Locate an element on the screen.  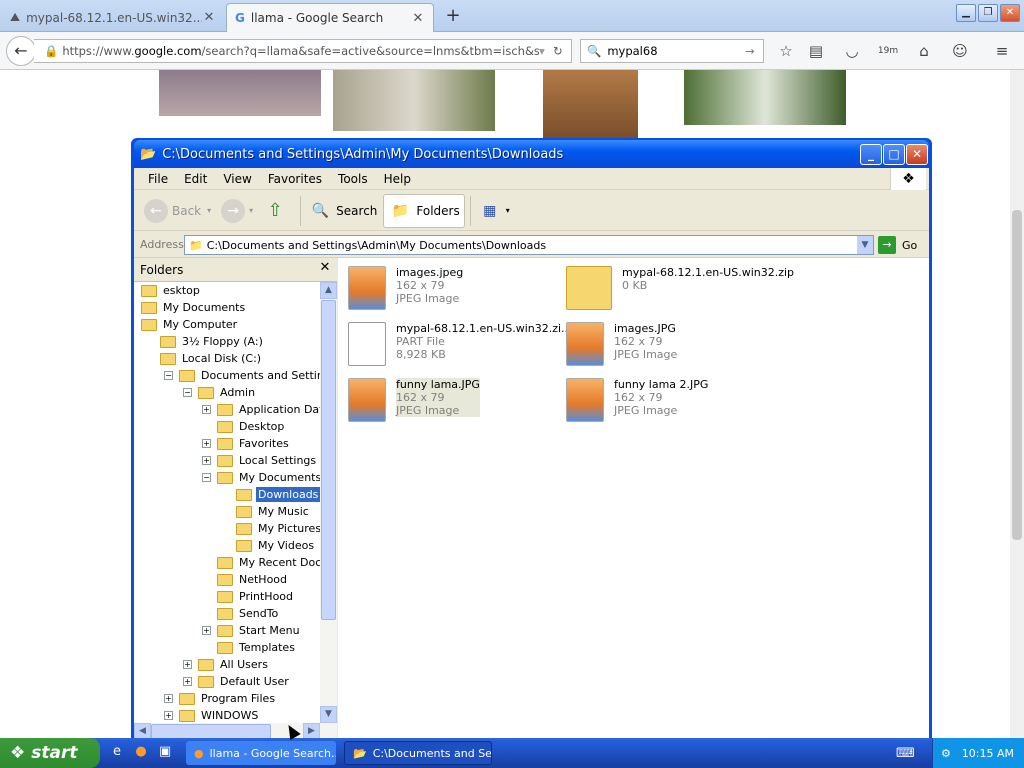
tree-item: + All Users is located at coordinates (226, 664).